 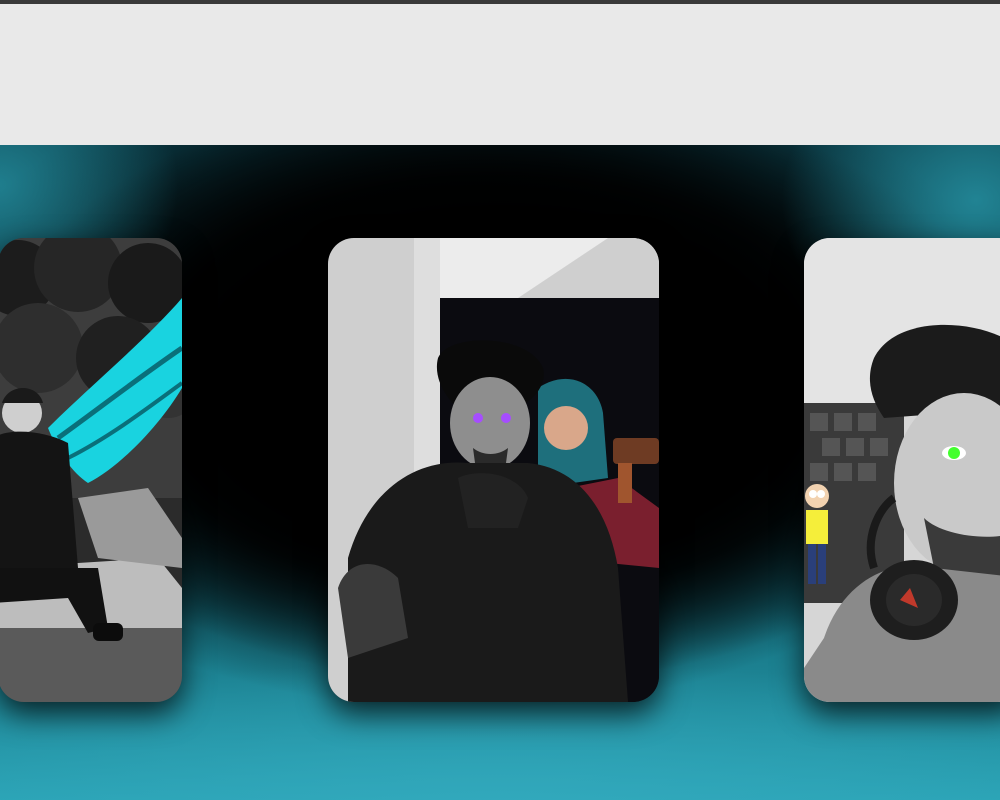 I want to click on winged-person-photo, so click(x=91, y=470).